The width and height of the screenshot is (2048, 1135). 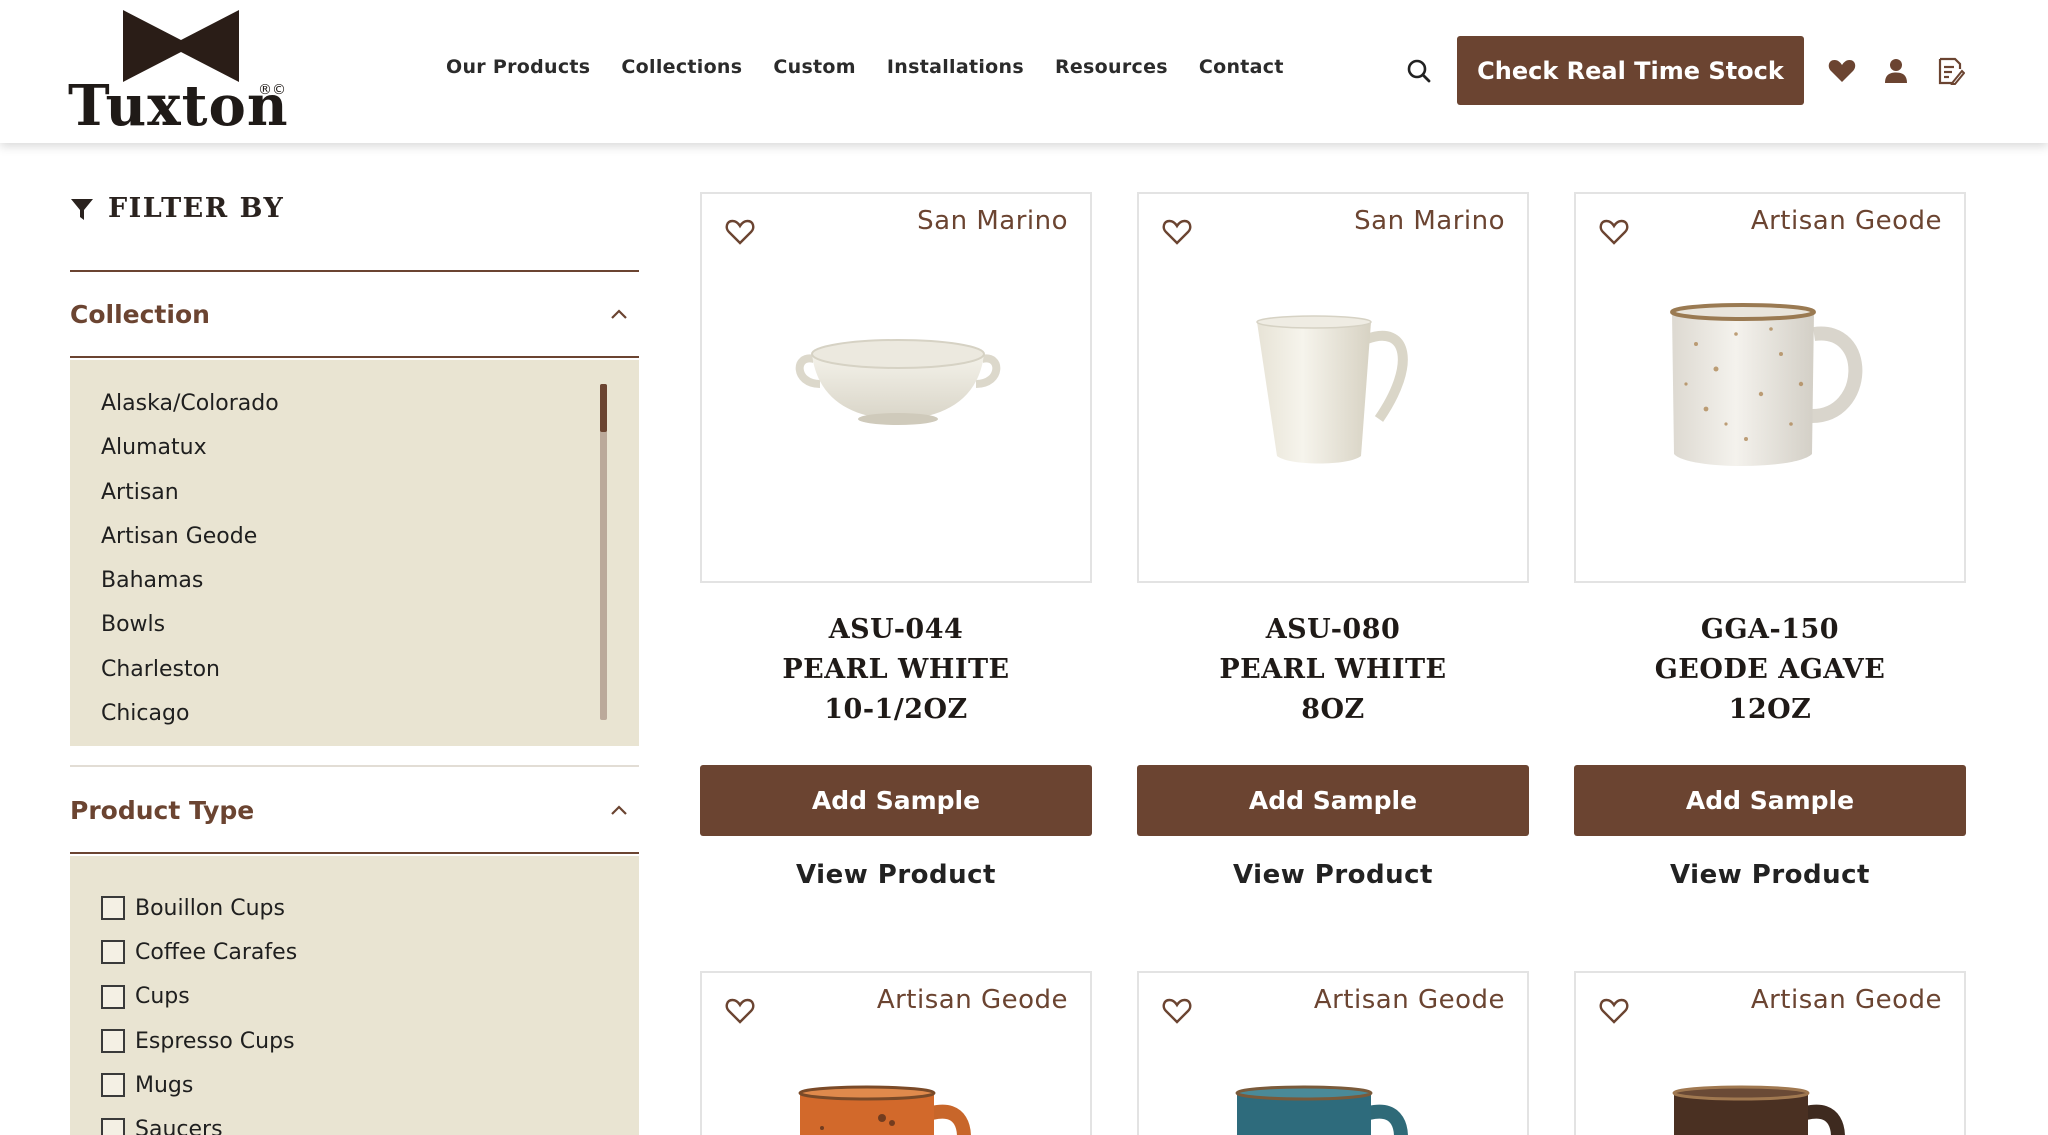 I want to click on option-label: Saucers, so click(x=179, y=1126).